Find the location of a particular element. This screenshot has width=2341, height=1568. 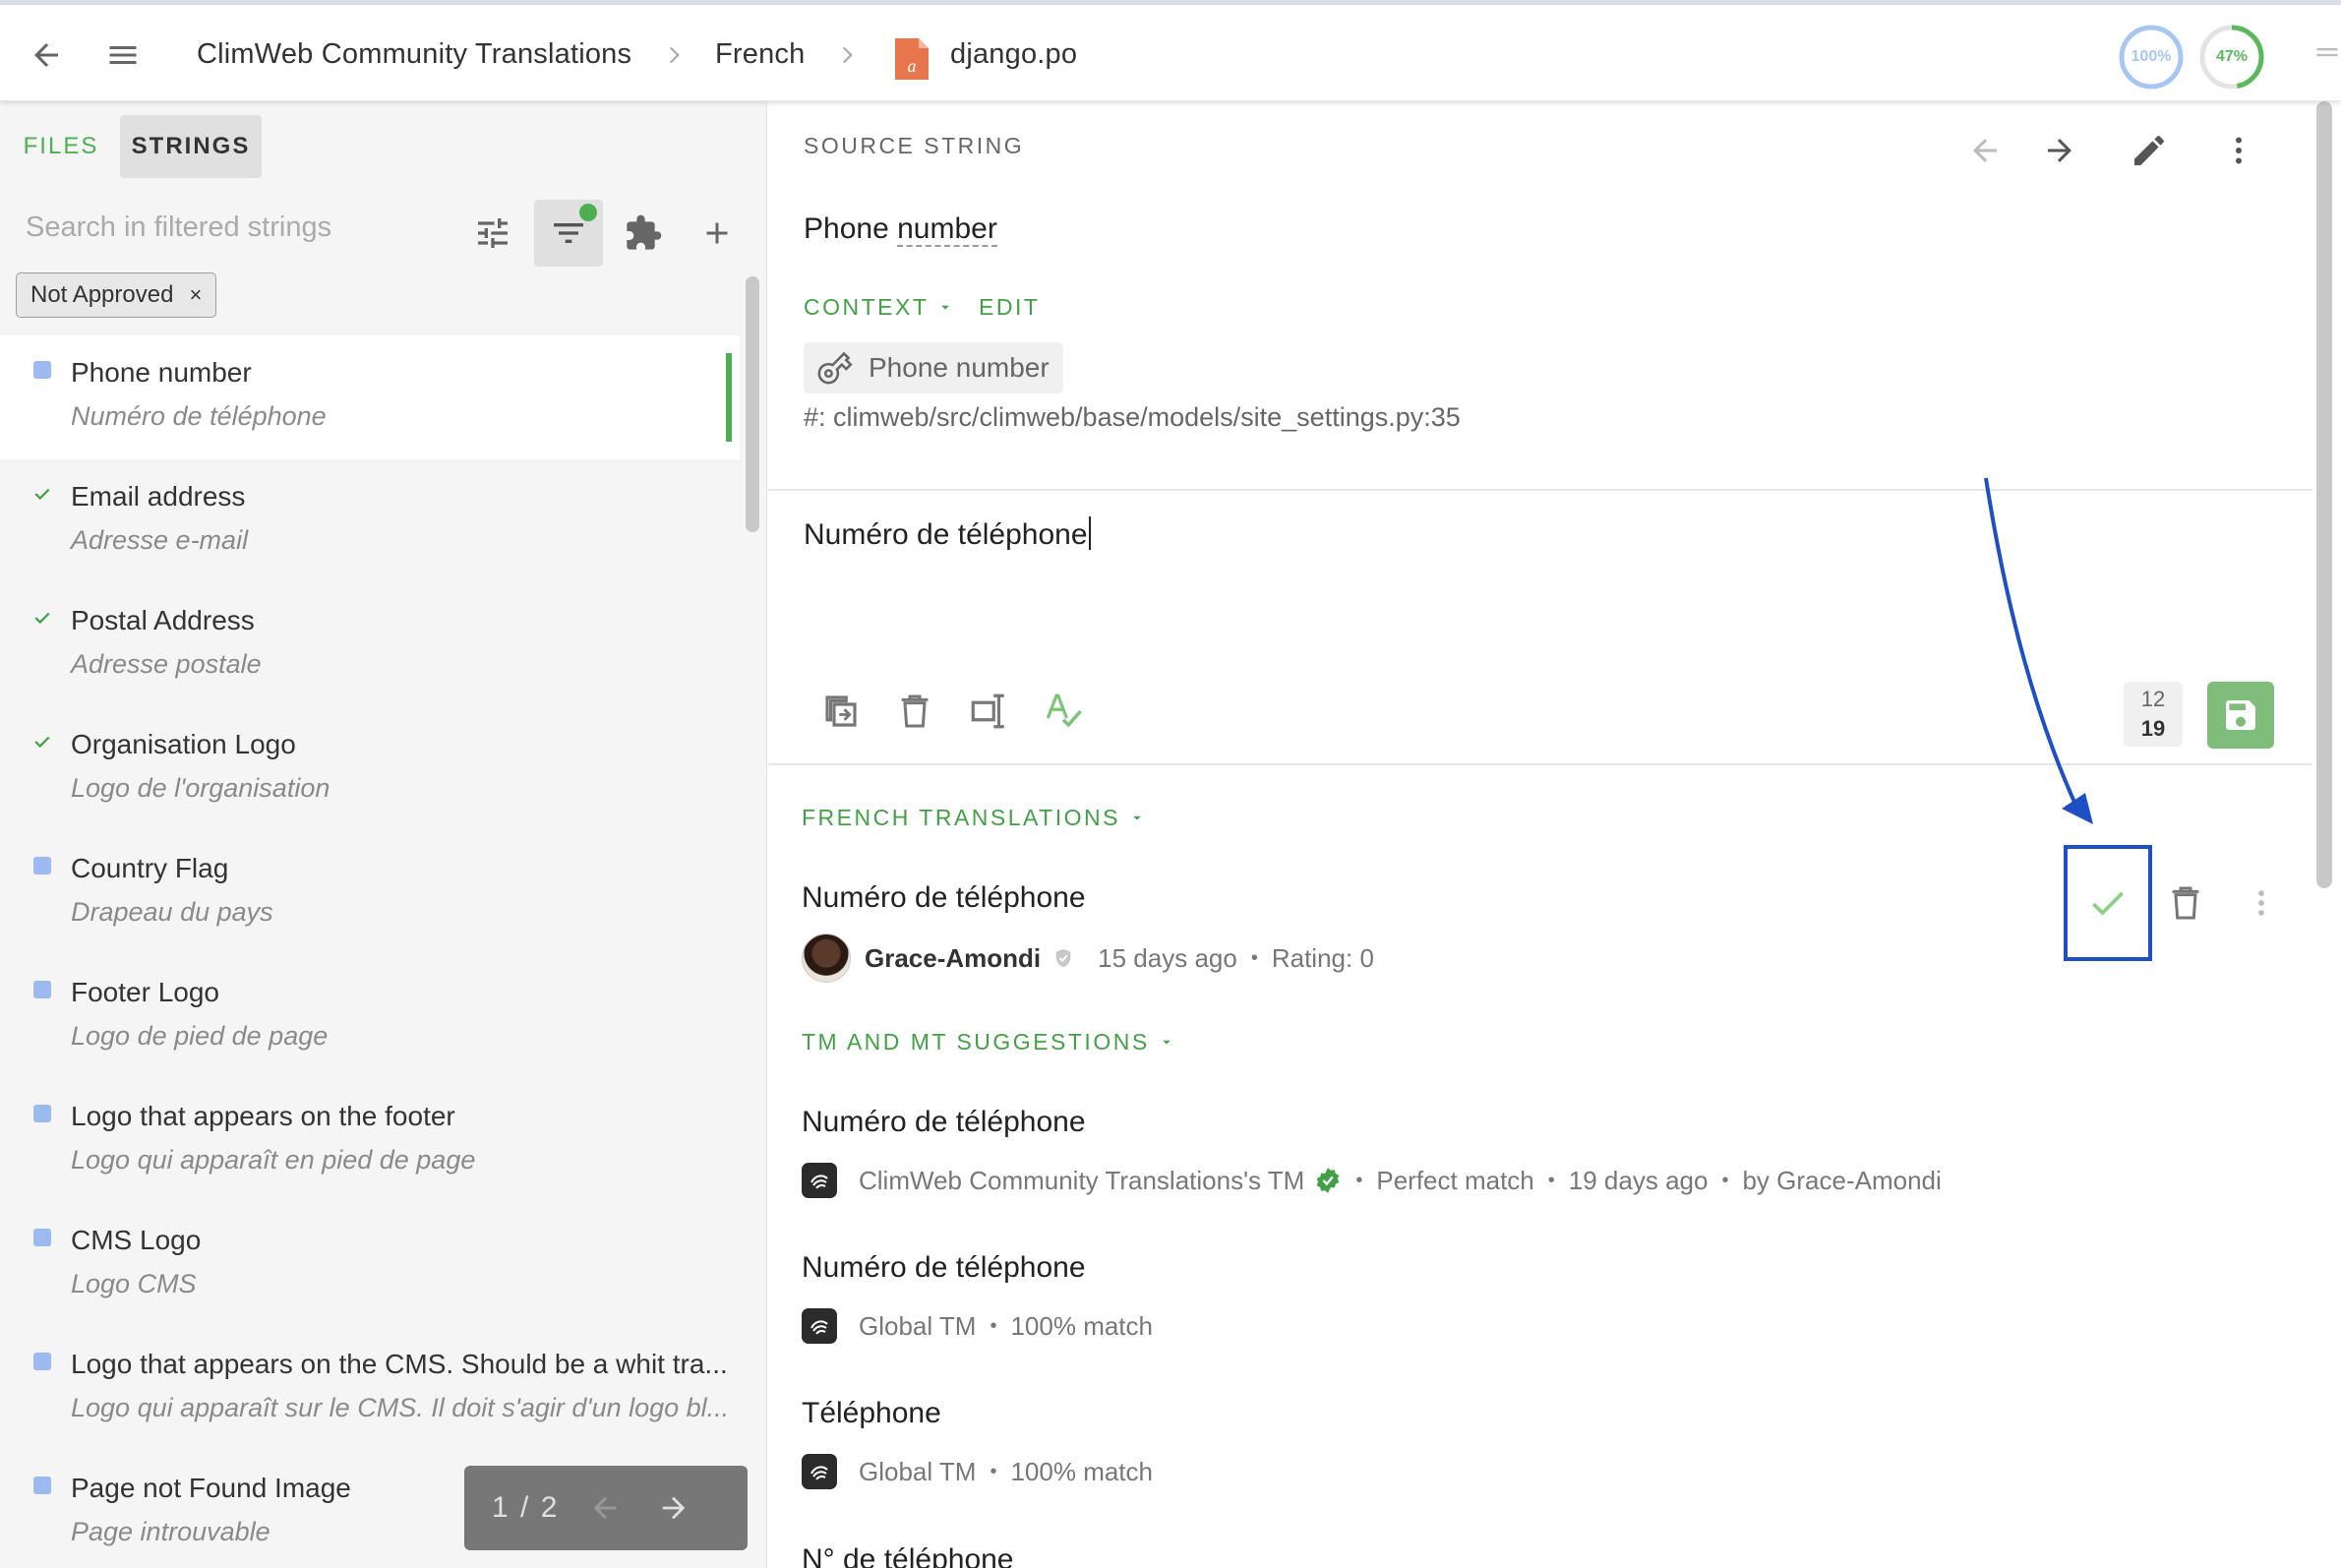

approved-progress-ring: 47% is located at coordinates (2231, 57).